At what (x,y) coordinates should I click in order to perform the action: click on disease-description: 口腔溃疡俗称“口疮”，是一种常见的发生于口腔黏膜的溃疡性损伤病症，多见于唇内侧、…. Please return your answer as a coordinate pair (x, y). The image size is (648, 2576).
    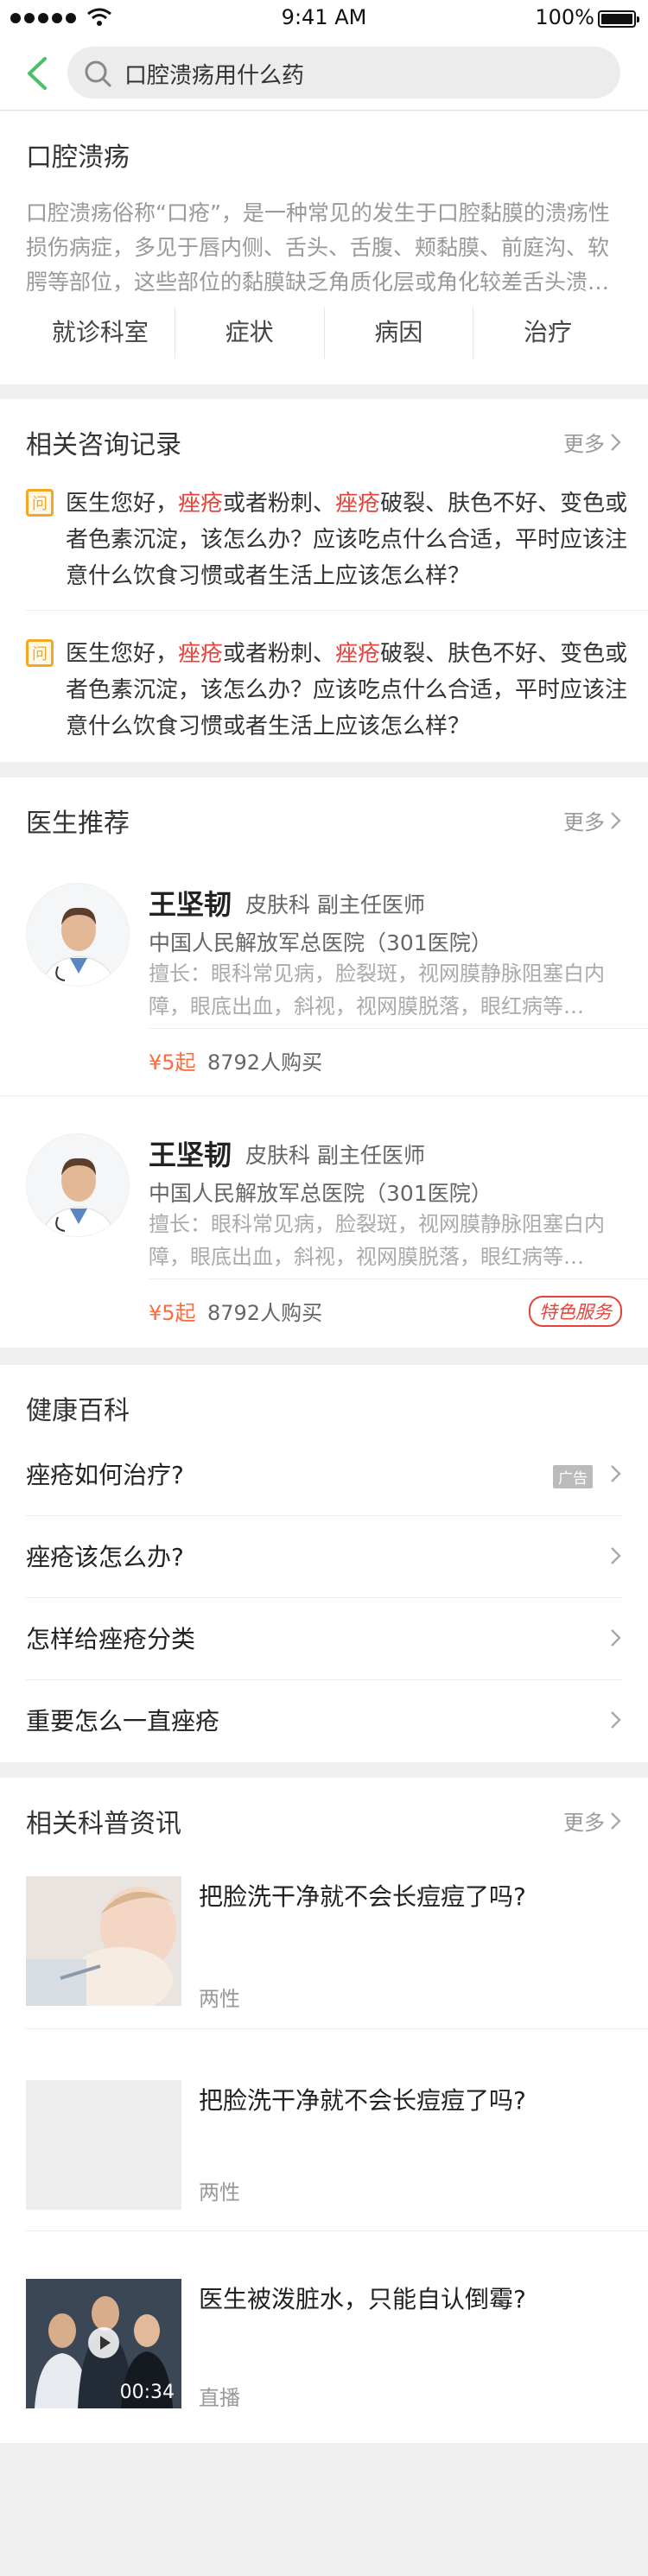
    Looking at the image, I should click on (318, 247).